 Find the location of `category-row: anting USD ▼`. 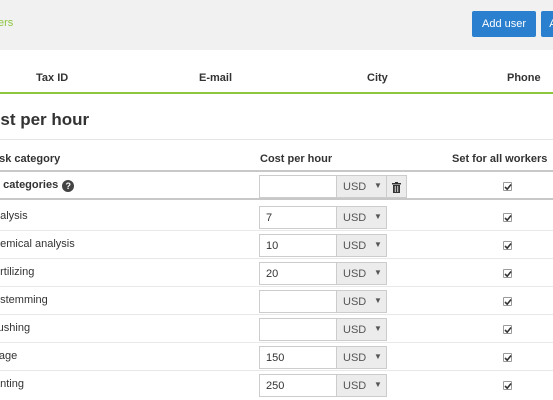

category-row: anting USD ▼ is located at coordinates (276, 385).